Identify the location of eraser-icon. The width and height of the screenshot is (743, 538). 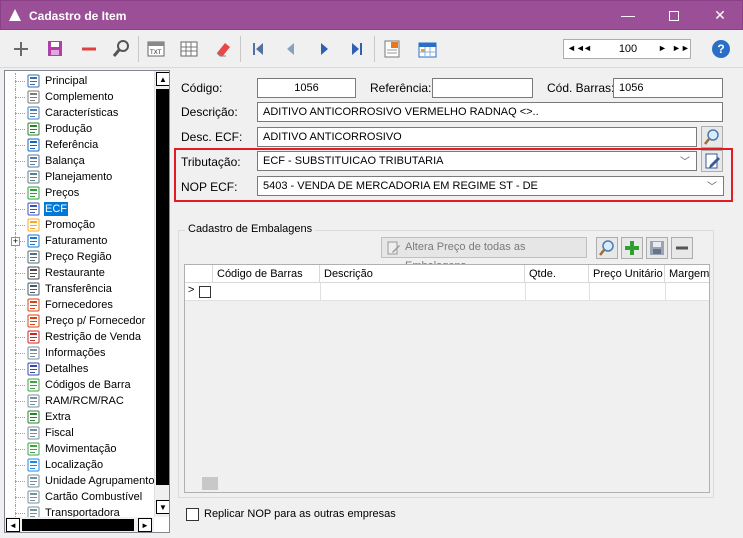
(223, 49).